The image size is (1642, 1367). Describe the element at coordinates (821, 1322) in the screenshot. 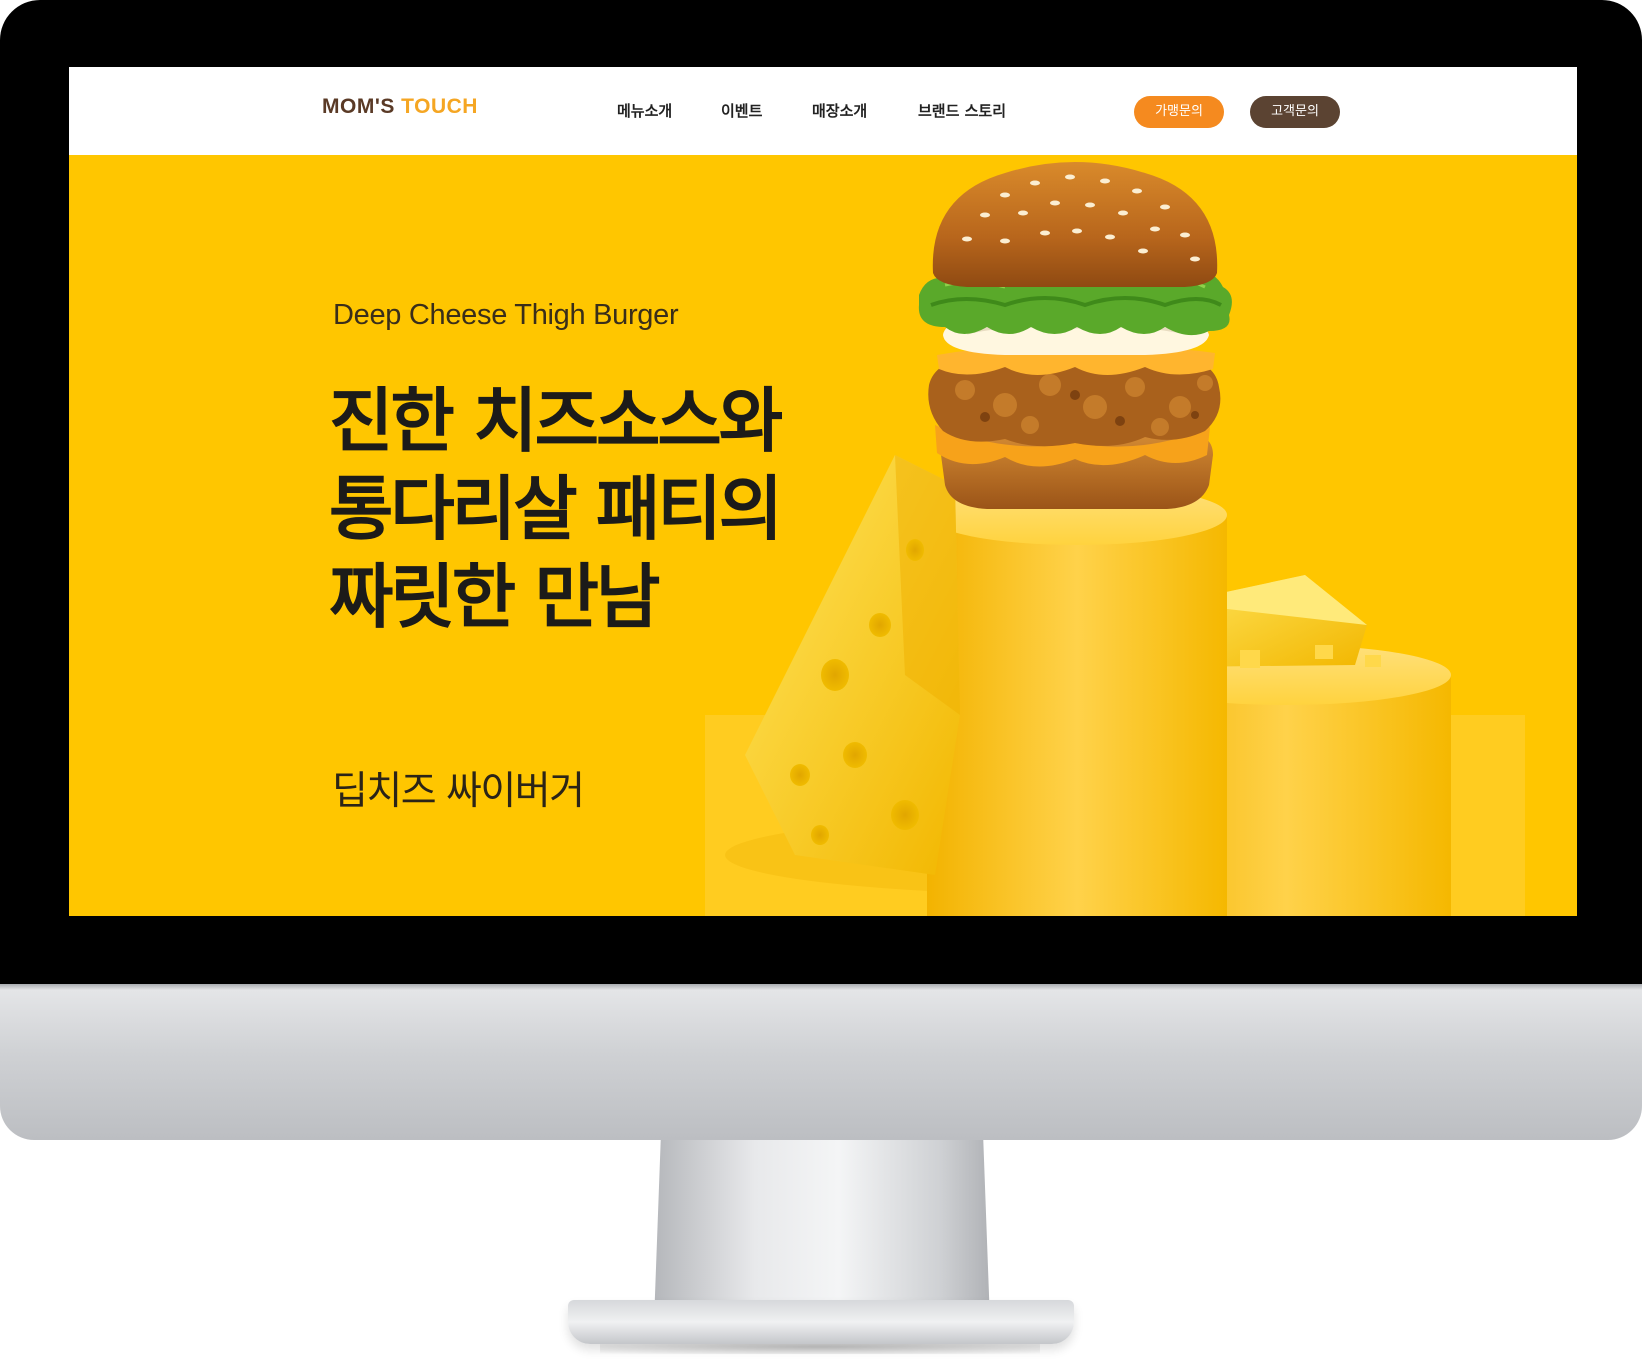

I see `monitor-stand-base` at that location.